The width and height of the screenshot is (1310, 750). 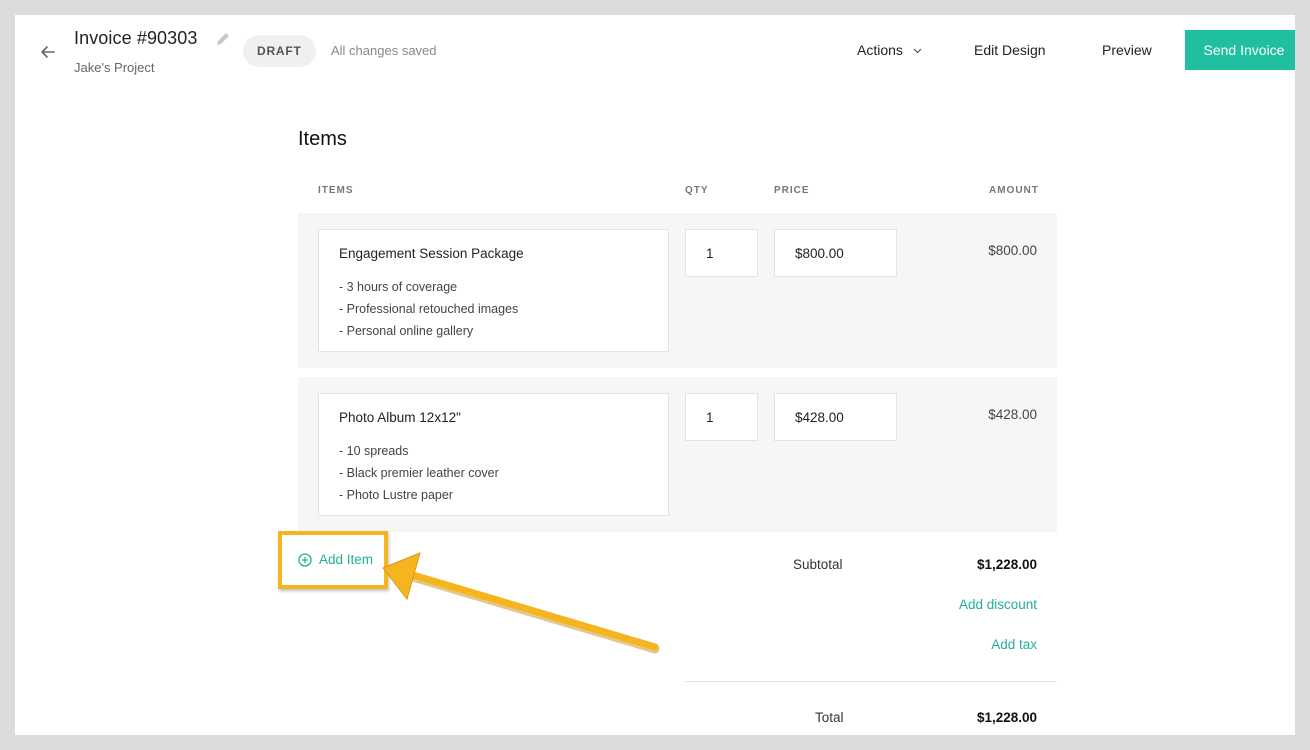 What do you see at coordinates (1240, 50) in the screenshot?
I see `send-invoice-button: Send Invoice` at bounding box center [1240, 50].